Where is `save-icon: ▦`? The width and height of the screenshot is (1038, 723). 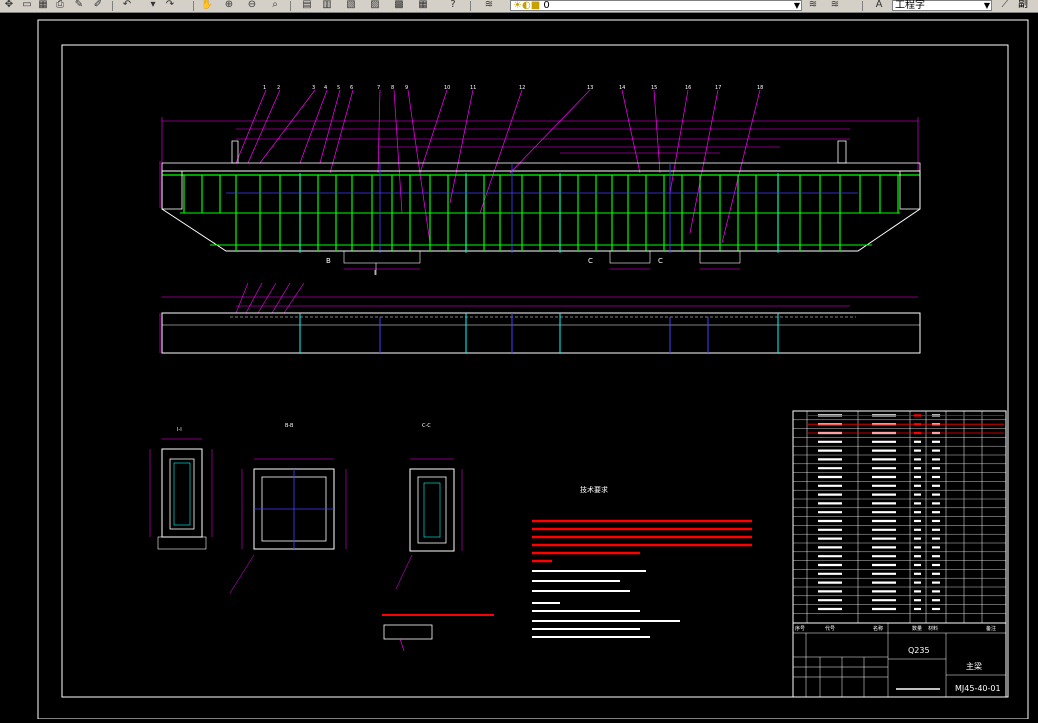 save-icon: ▦ is located at coordinates (43, 5).